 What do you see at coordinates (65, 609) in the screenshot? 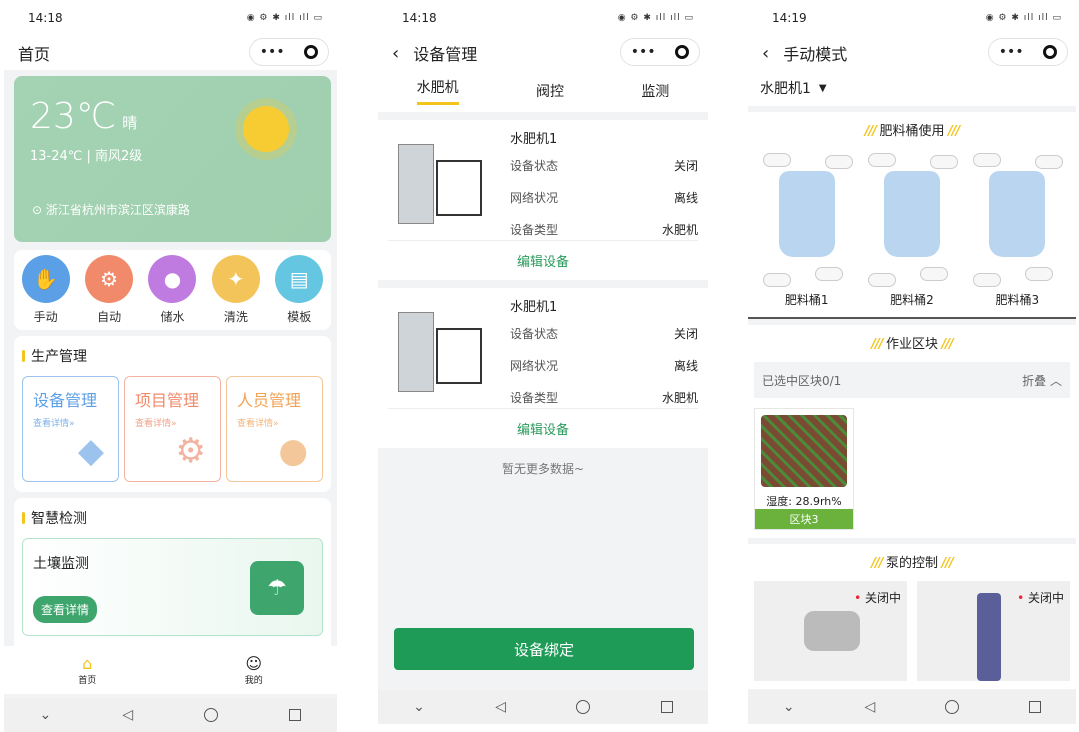
I see `view-details-button: 查看详情` at bounding box center [65, 609].